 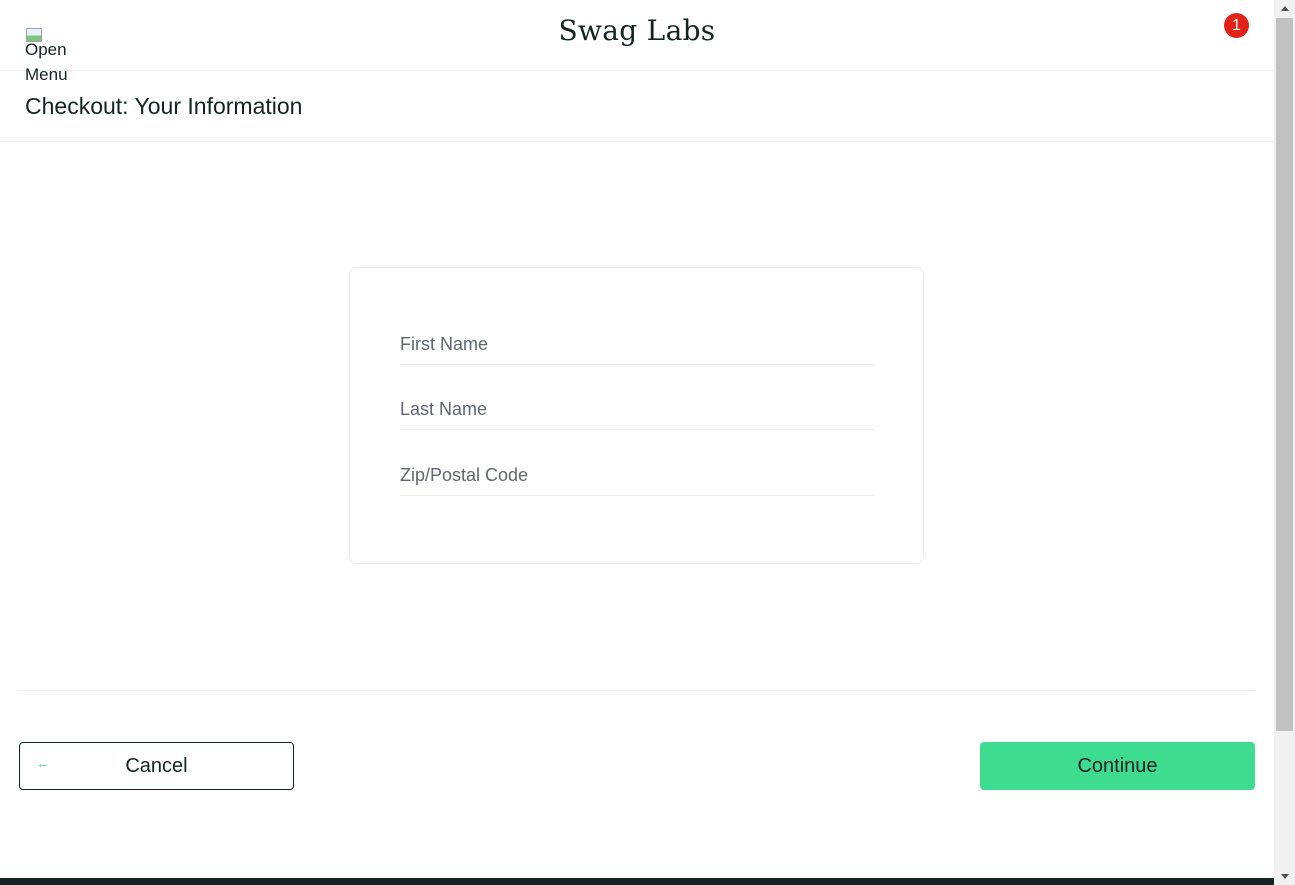 I want to click on page-title: Checkout: Your Information, so click(x=164, y=106).